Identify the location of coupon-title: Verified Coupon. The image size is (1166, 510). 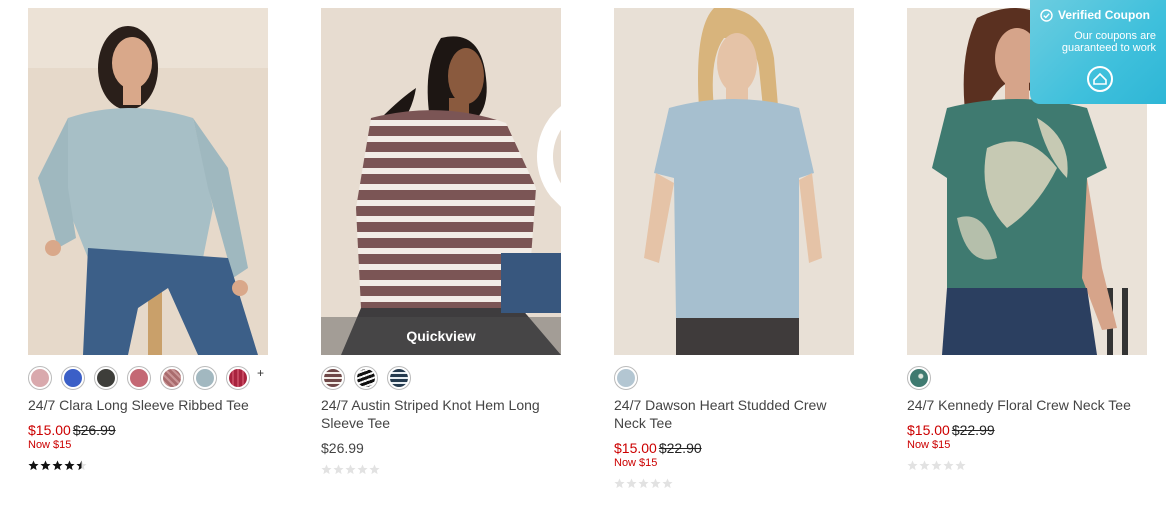
(1098, 15).